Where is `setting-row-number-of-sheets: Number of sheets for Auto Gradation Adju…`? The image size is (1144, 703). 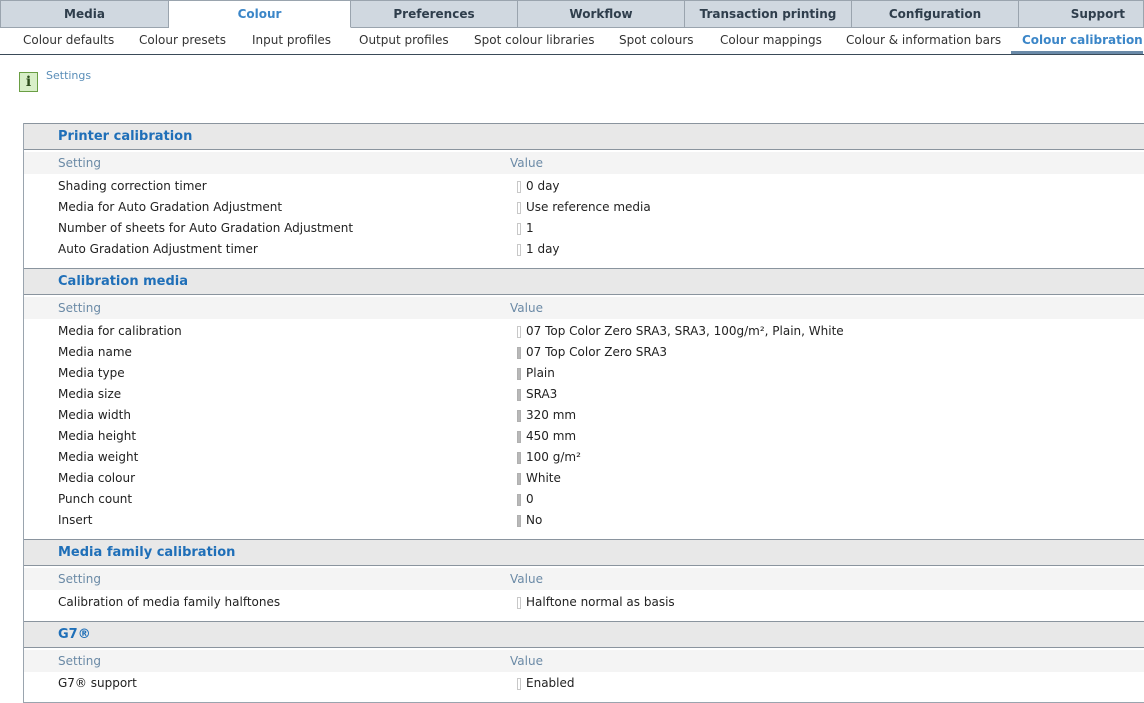
setting-row-number-of-sheets: Number of sheets for Auto Gradation Adju… is located at coordinates (584, 228).